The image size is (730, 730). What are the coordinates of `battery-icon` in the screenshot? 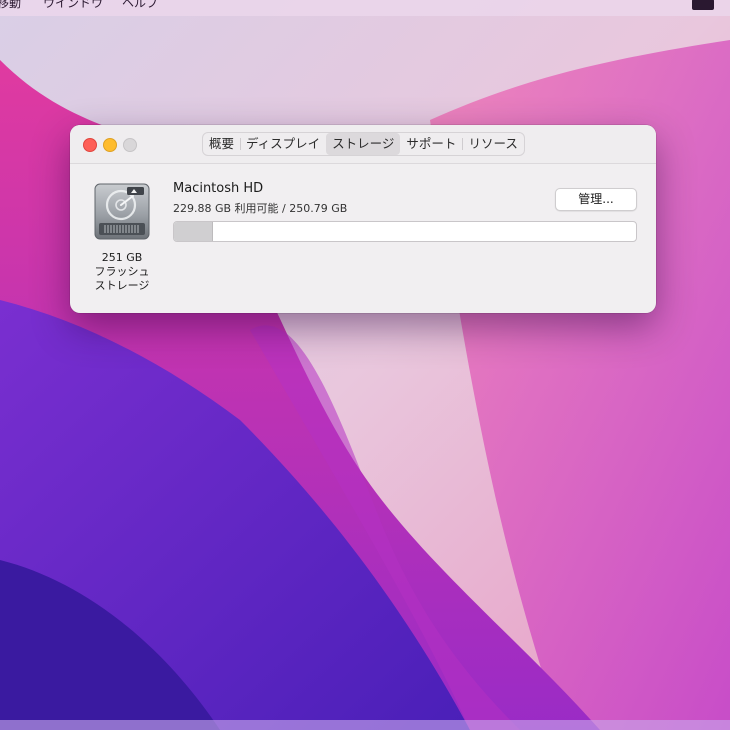 It's located at (703, 5).